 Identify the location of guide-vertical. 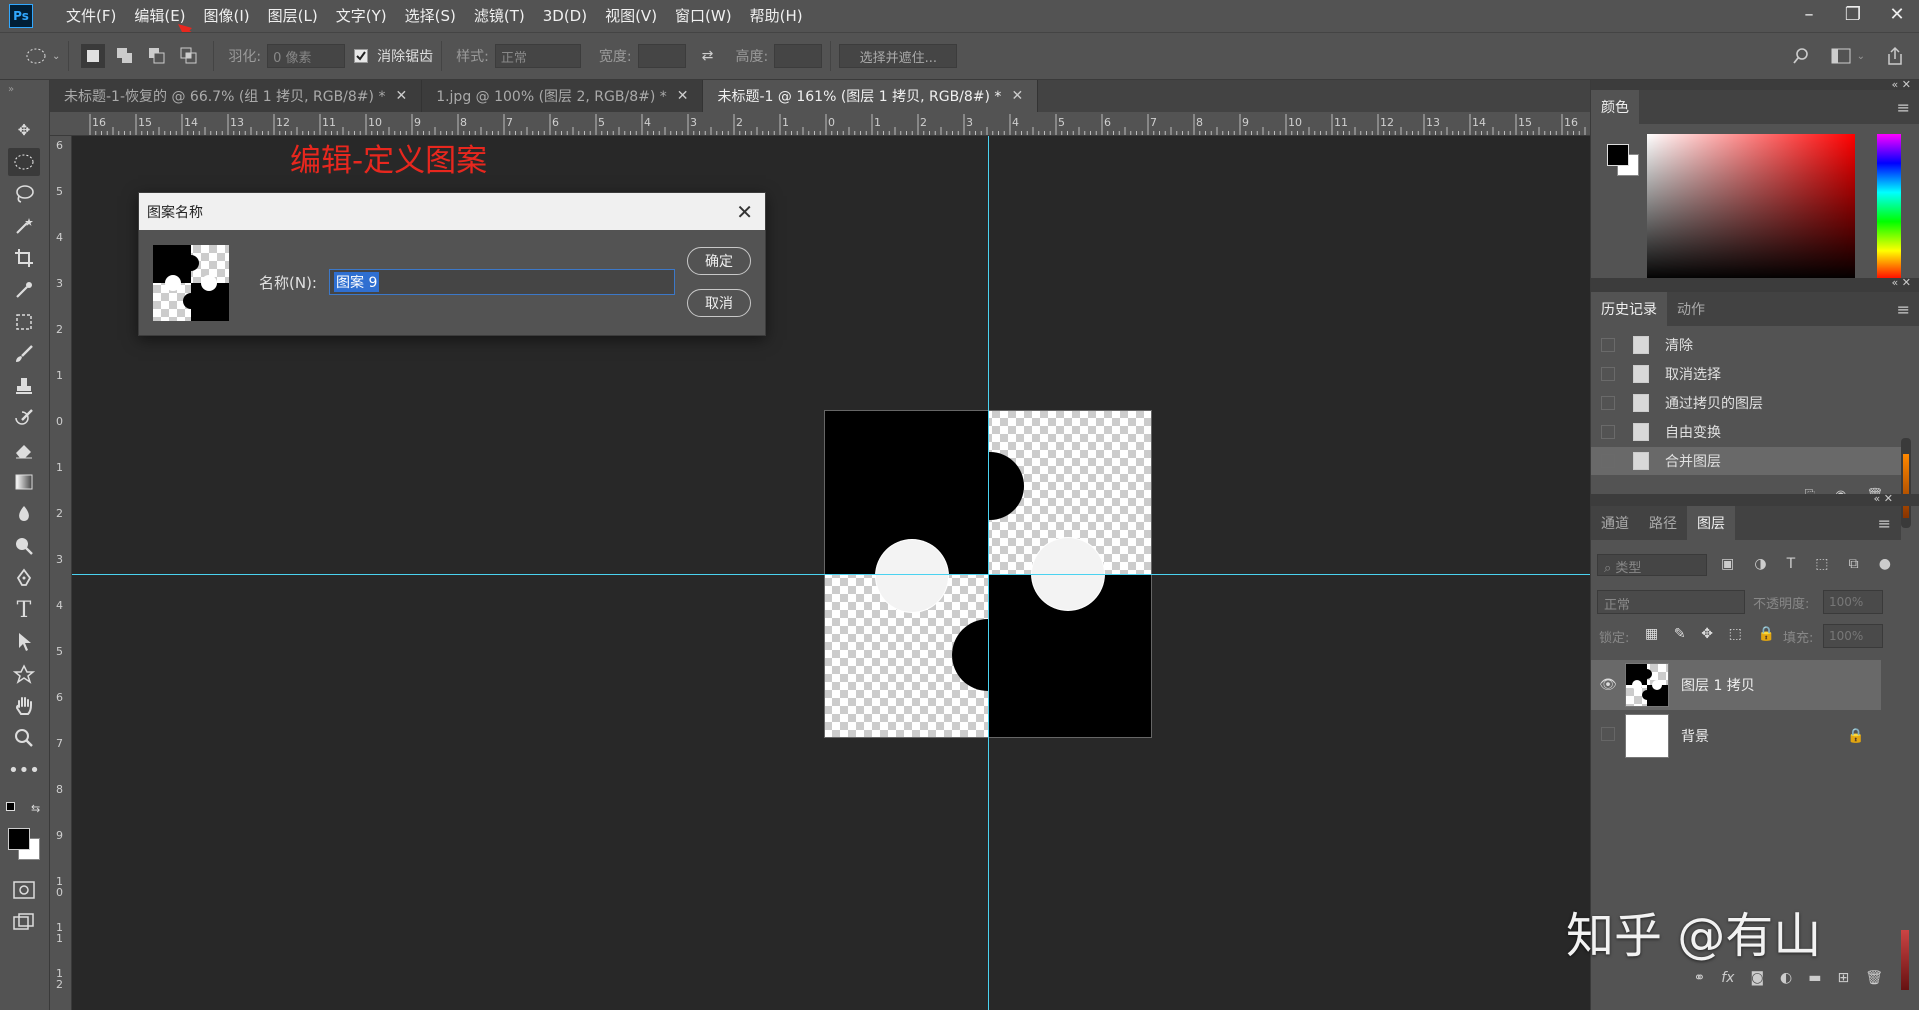
(988, 573).